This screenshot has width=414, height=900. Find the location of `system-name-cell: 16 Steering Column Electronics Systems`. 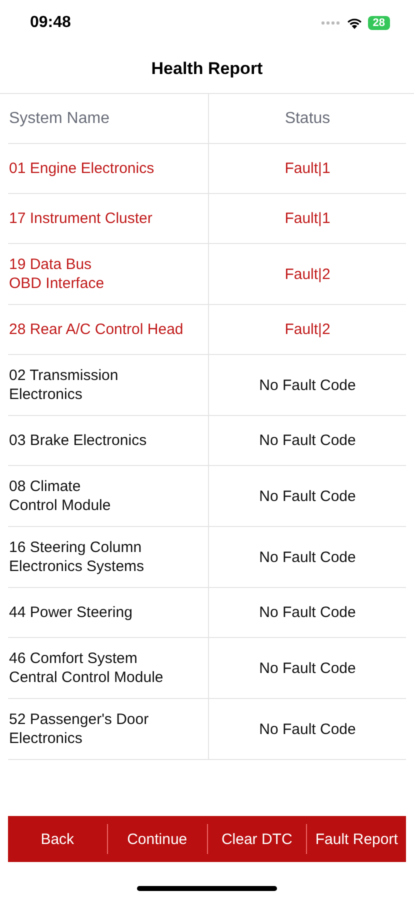

system-name-cell: 16 Steering Column Electronics Systems is located at coordinates (108, 557).